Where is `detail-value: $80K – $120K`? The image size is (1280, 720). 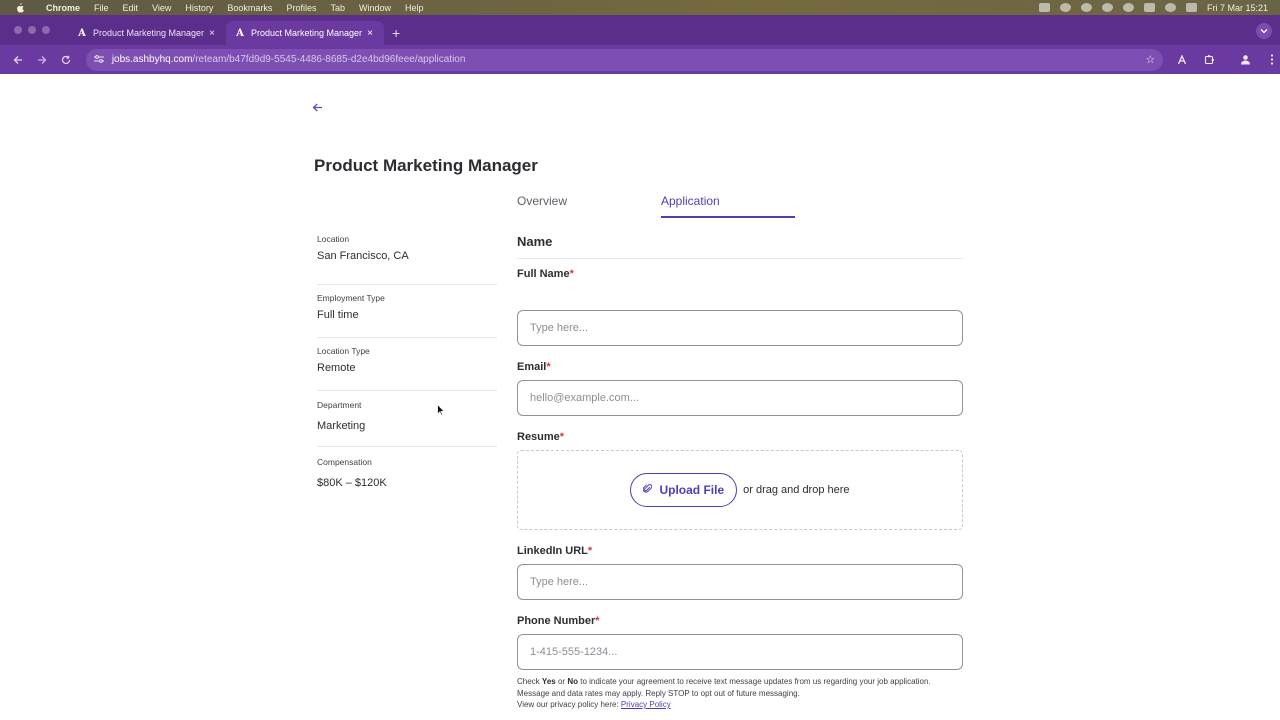
detail-value: $80K – $120K is located at coordinates (352, 483).